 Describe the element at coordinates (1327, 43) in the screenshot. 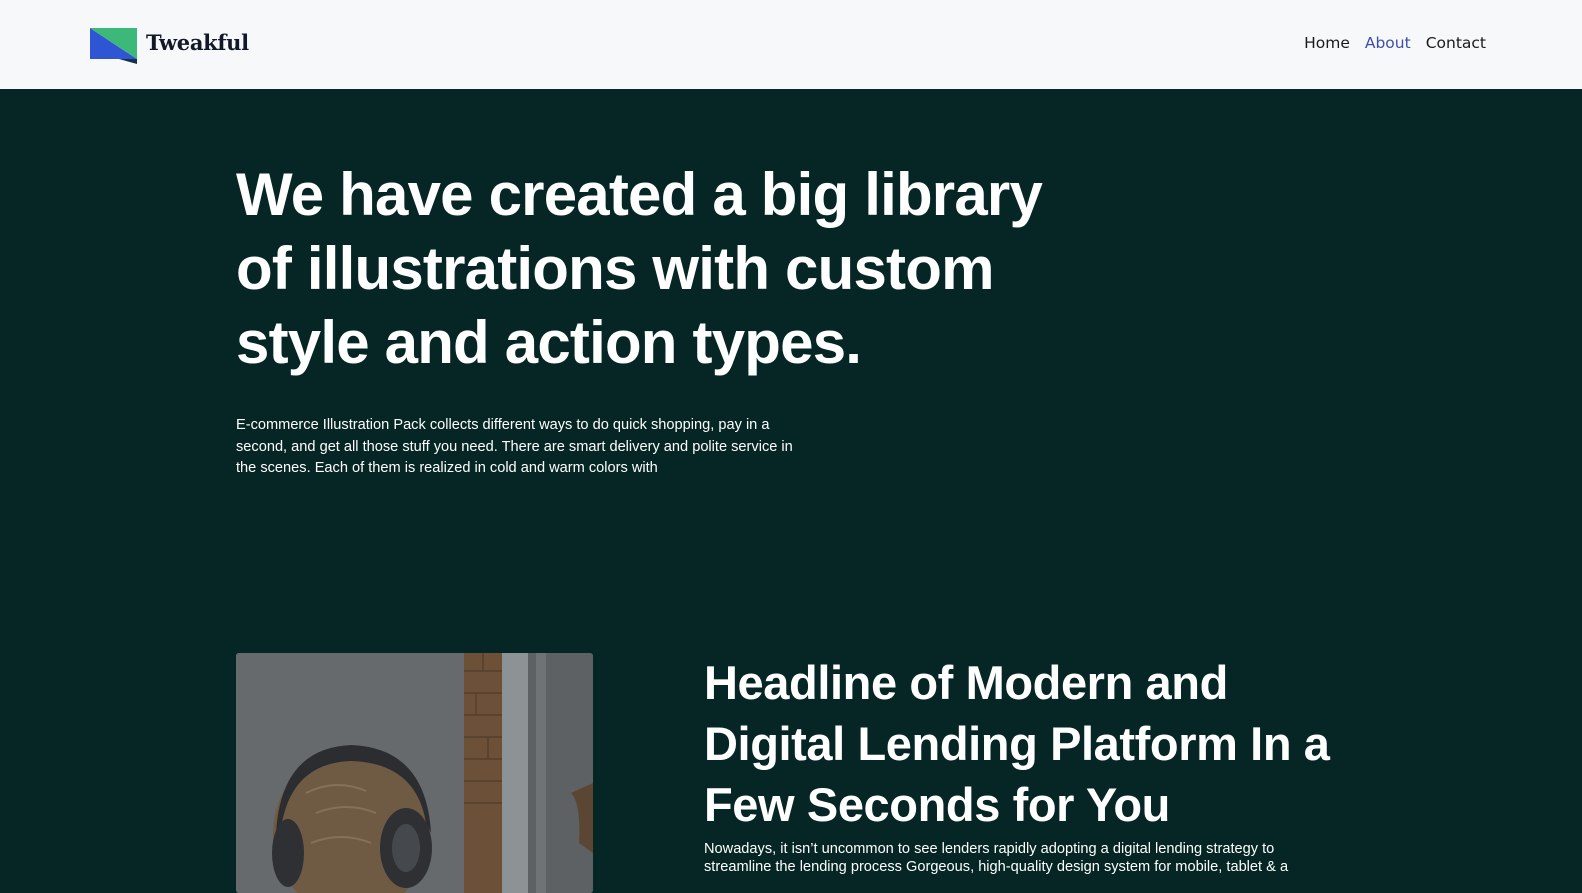

I see `nav-link-home: Home` at that location.